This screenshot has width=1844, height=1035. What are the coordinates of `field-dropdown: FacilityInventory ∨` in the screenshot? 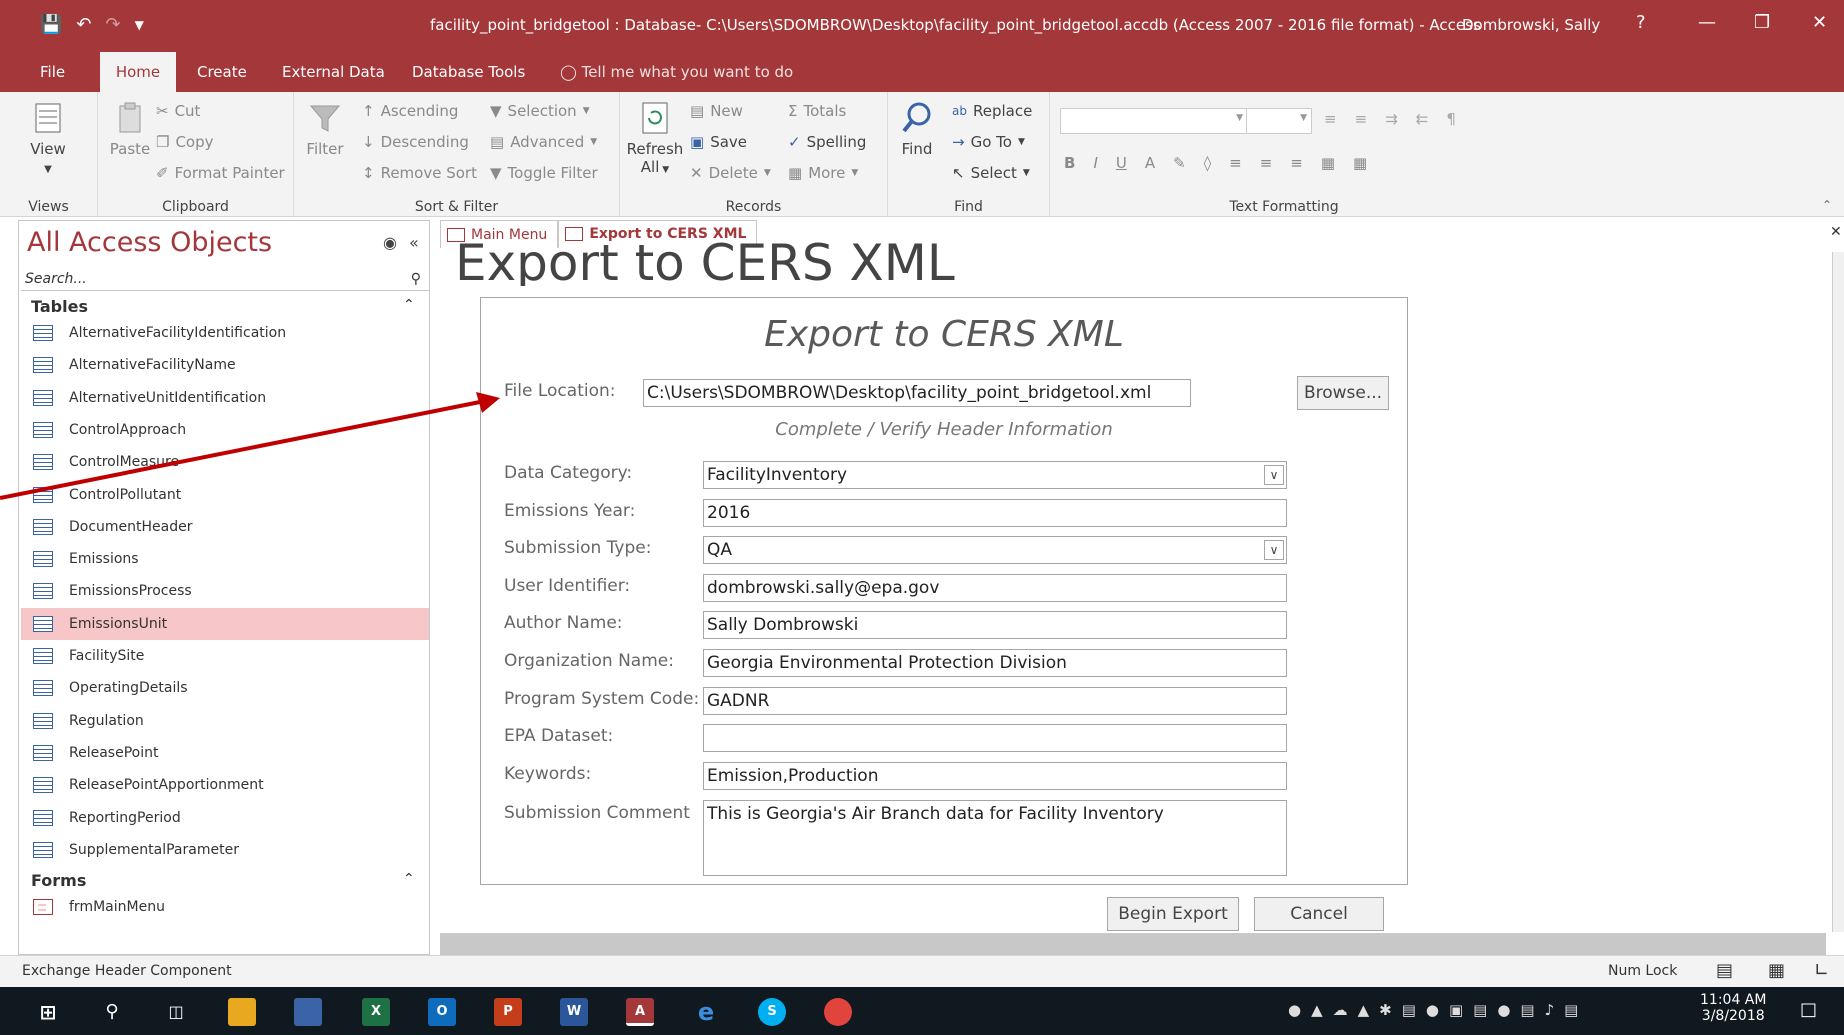 It's located at (995, 475).